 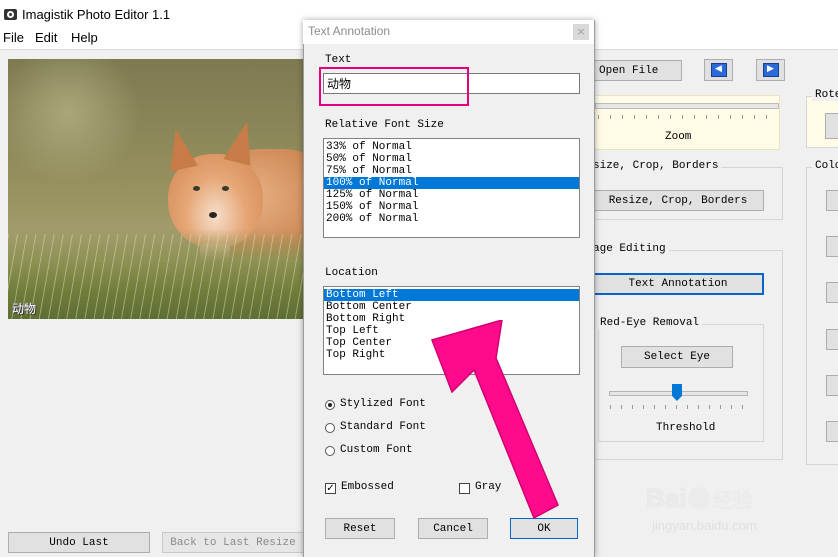 I want to click on font-size-125: 125% of Normal, so click(x=451, y=195).